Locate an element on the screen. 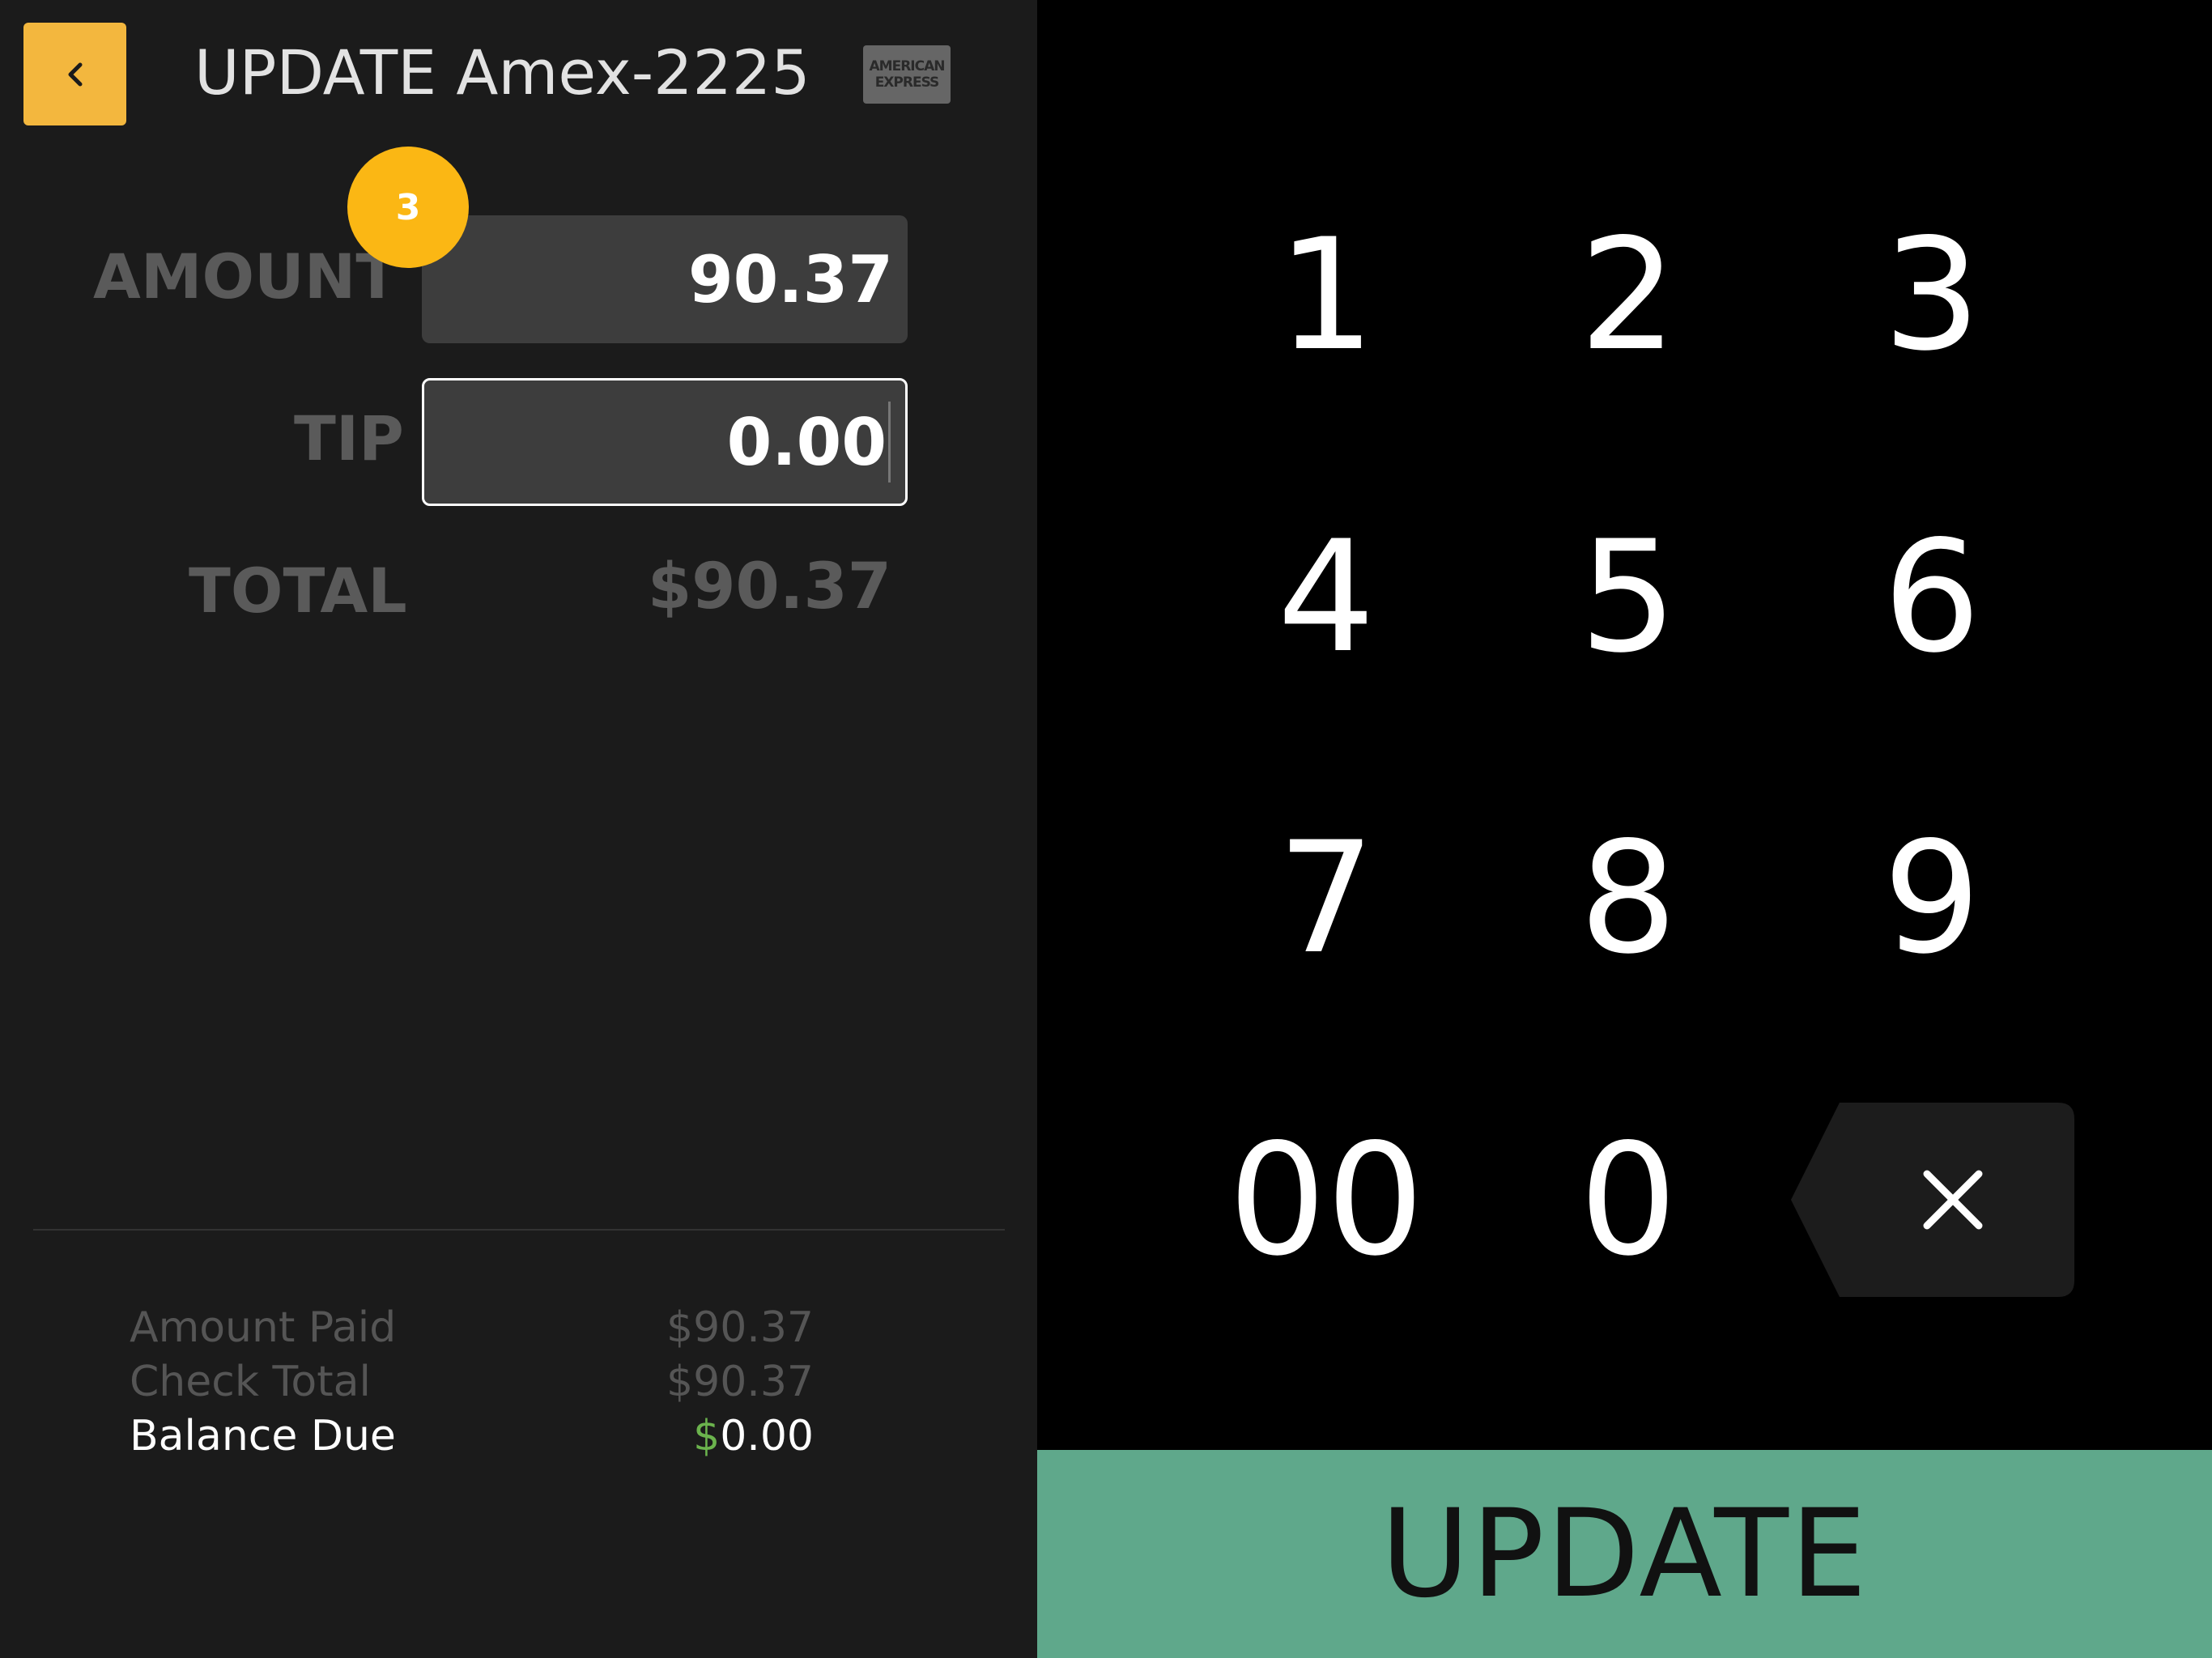 Image resolution: width=2212 pixels, height=1658 pixels. amount-paid-row: Amount Paid $90.37 is located at coordinates (472, 1327).